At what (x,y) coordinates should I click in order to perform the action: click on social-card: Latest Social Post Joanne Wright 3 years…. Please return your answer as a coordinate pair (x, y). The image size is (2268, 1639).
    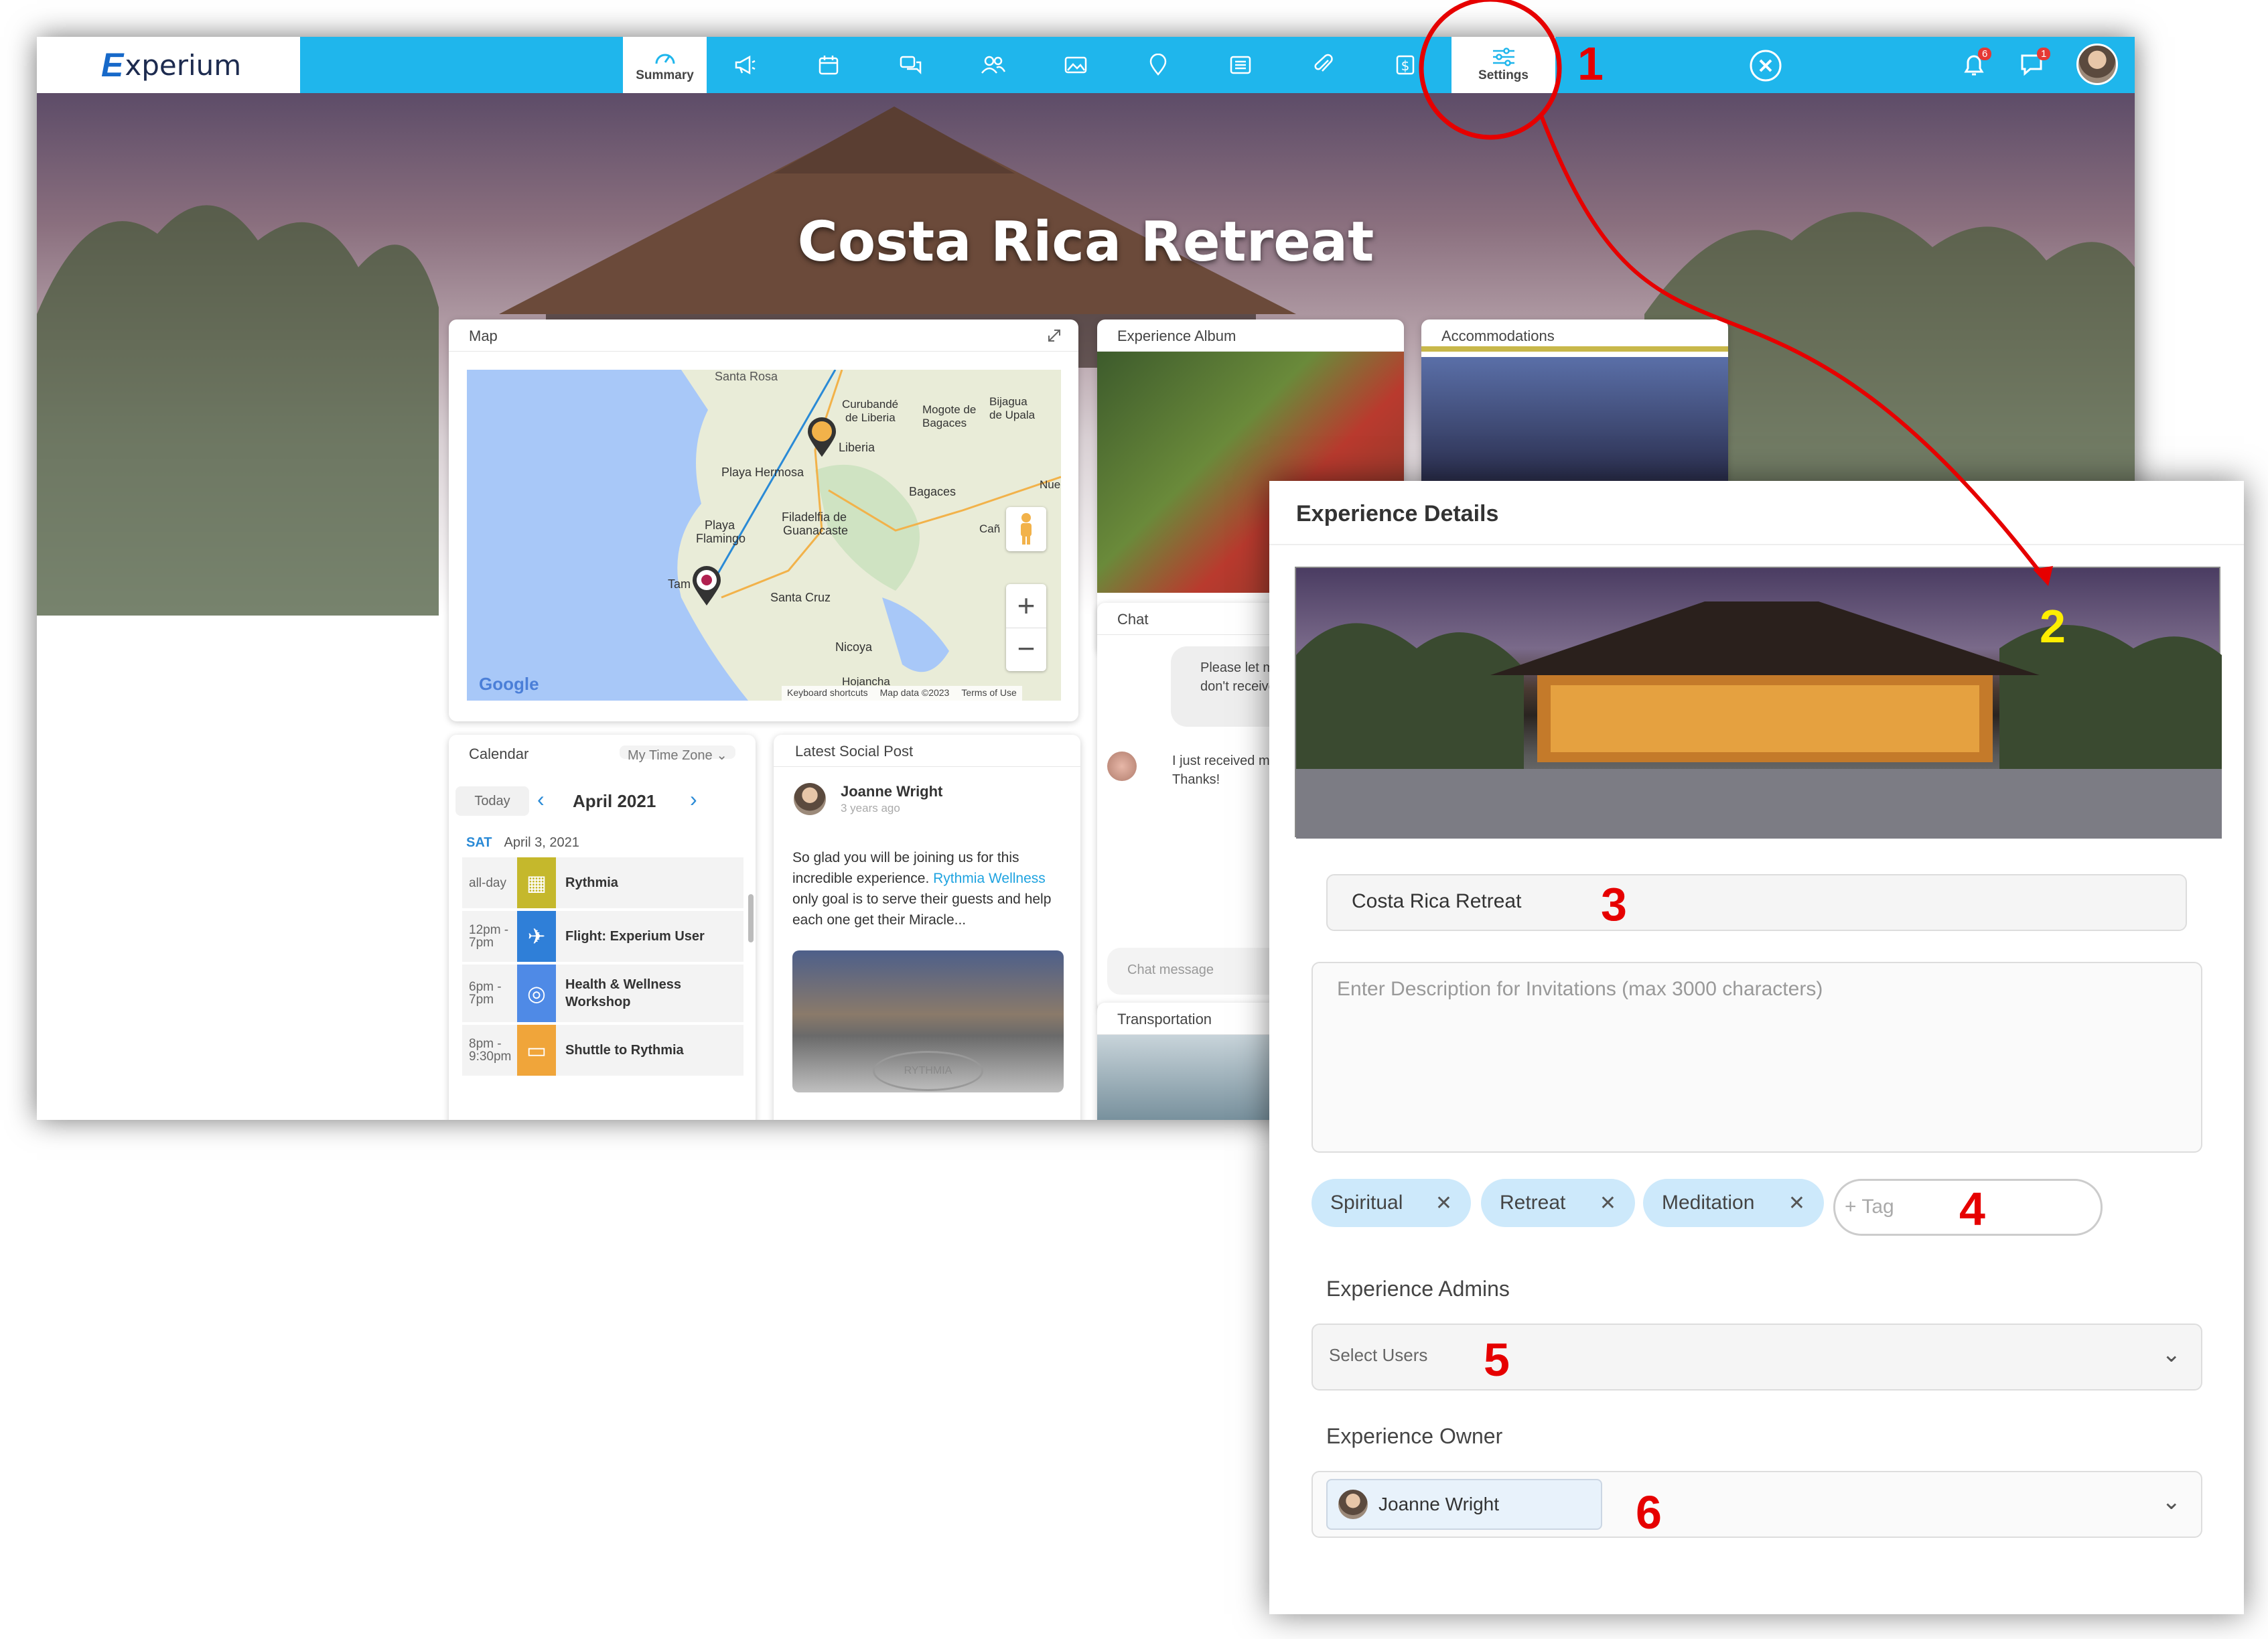
    Looking at the image, I should click on (927, 927).